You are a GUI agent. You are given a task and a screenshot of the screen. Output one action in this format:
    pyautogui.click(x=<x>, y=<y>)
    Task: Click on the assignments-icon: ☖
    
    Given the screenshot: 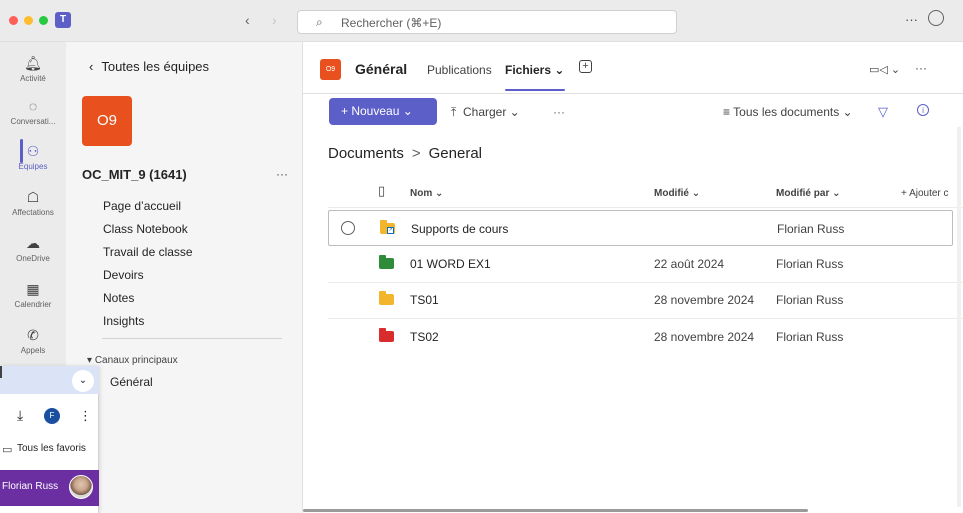 What is the action you would take?
    pyautogui.click(x=33, y=197)
    